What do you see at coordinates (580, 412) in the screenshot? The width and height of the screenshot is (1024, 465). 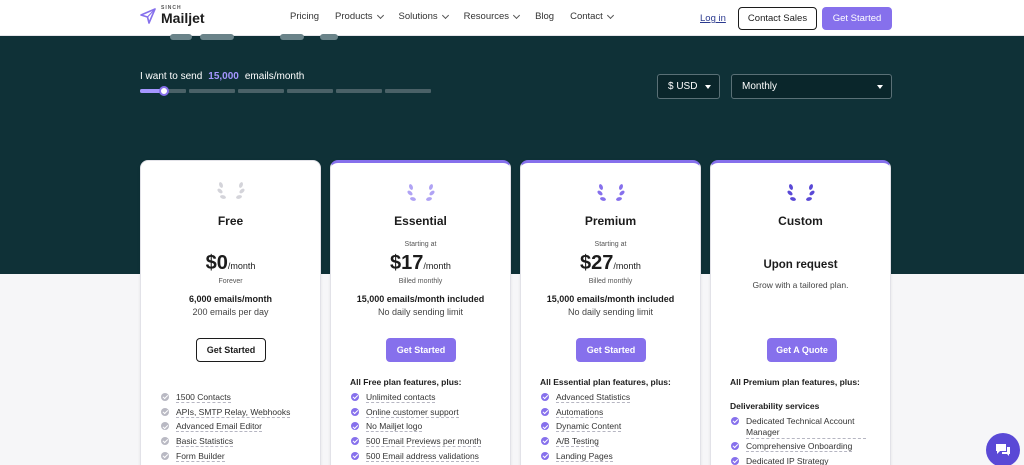 I see `feature-label: Automations` at bounding box center [580, 412].